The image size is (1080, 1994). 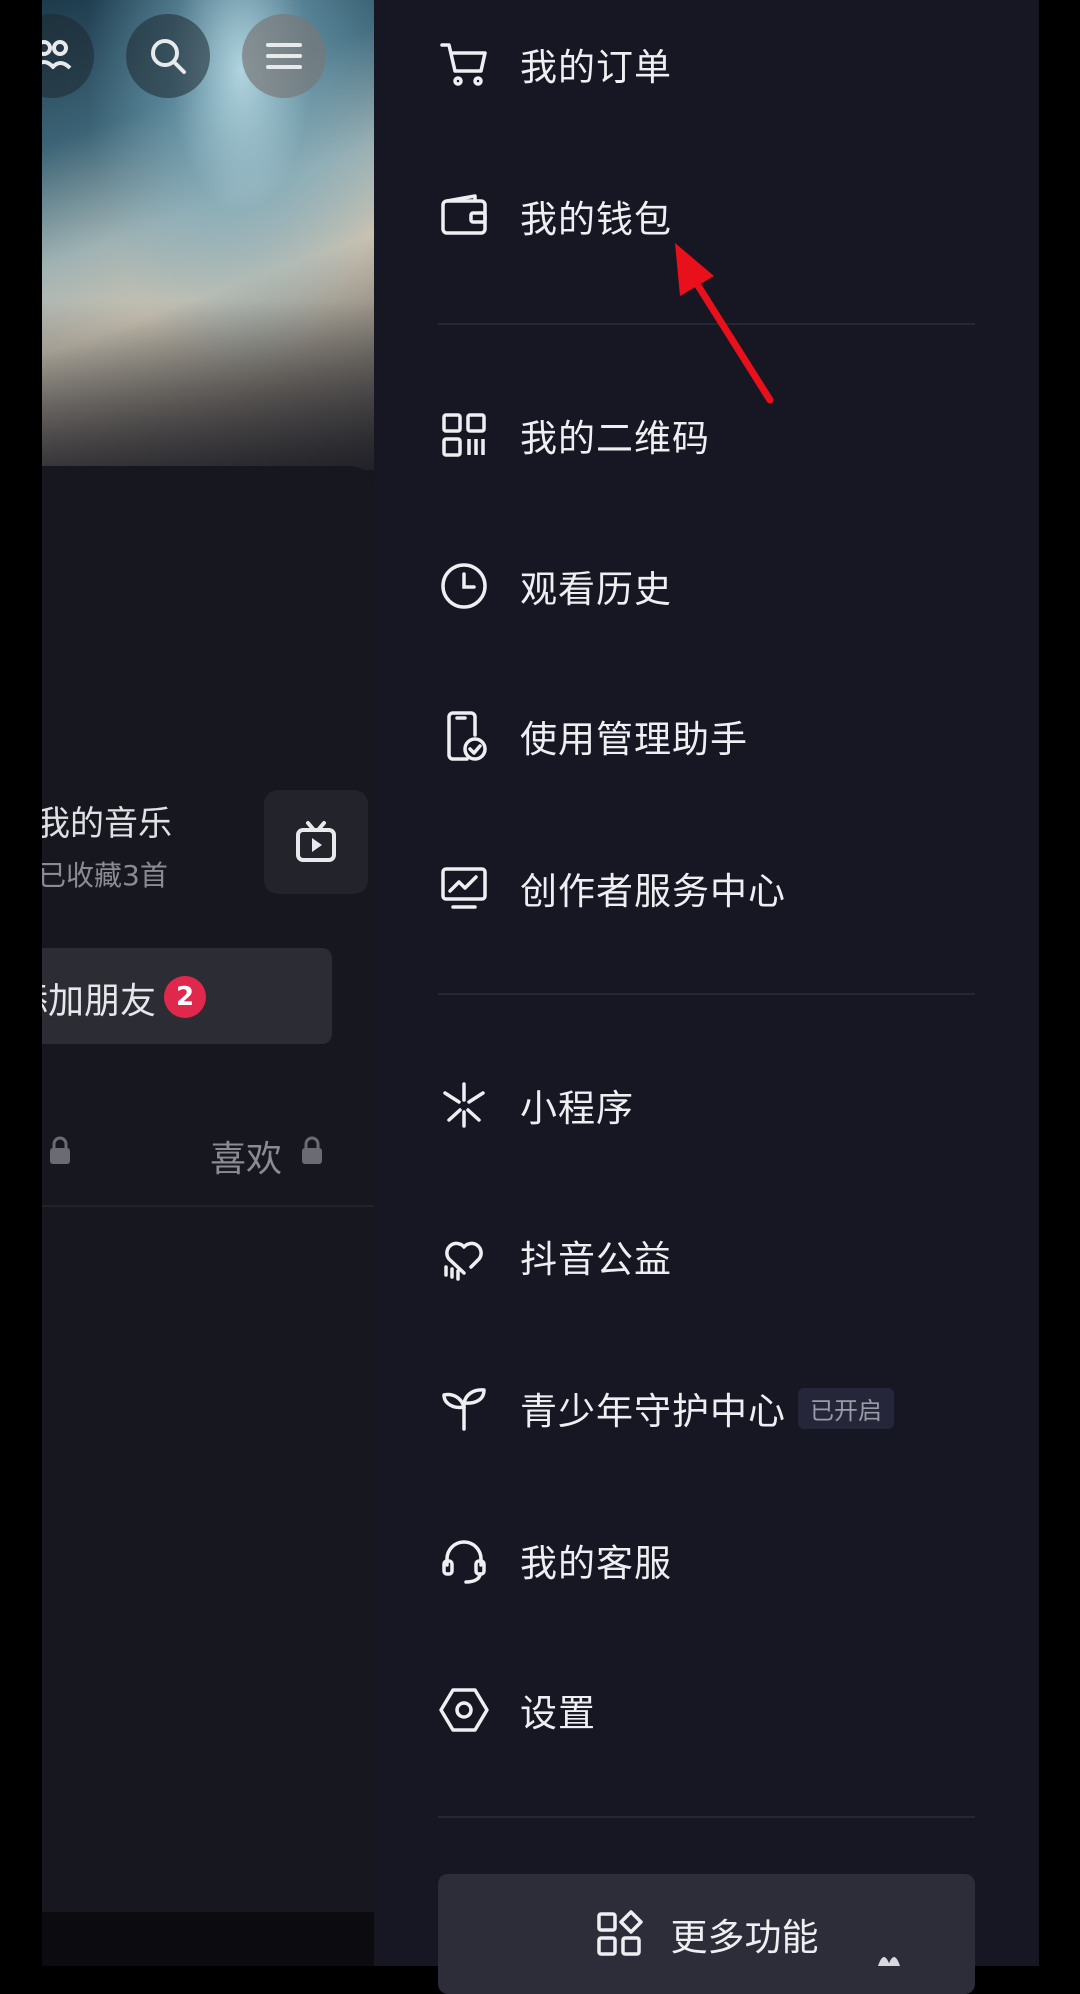 I want to click on menu-item-usage-assistant: 使用管理助手, so click(x=698, y=736).